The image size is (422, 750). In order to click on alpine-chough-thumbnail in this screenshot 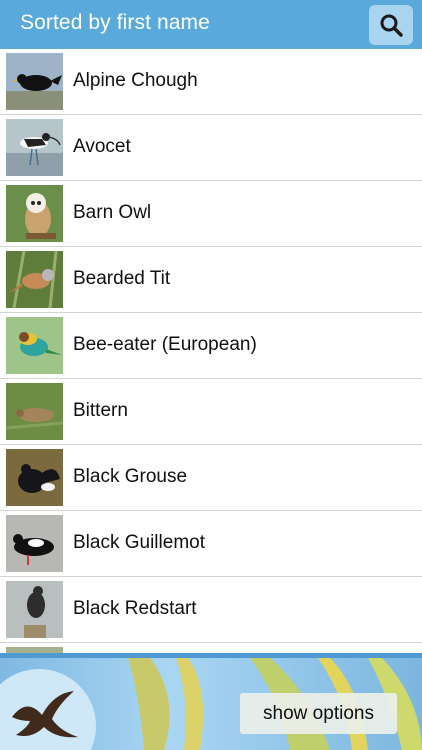, I will do `click(34, 81)`.